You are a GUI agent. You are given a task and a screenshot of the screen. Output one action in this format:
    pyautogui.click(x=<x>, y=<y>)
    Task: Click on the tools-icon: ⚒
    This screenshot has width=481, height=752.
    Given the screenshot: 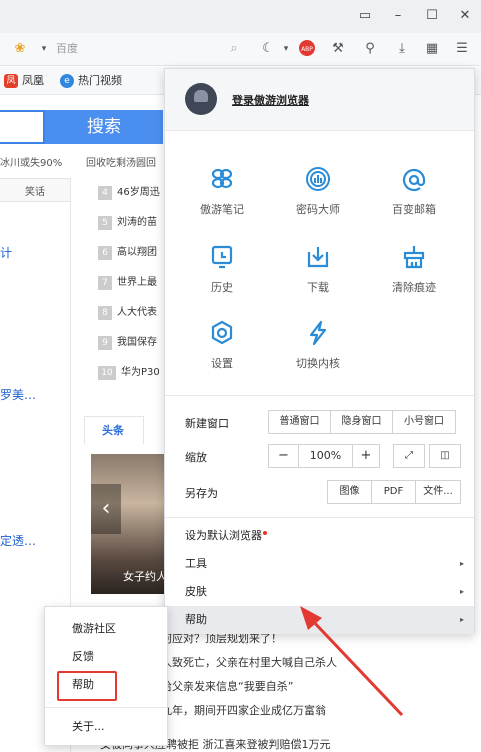 What is the action you would take?
    pyautogui.click(x=338, y=49)
    